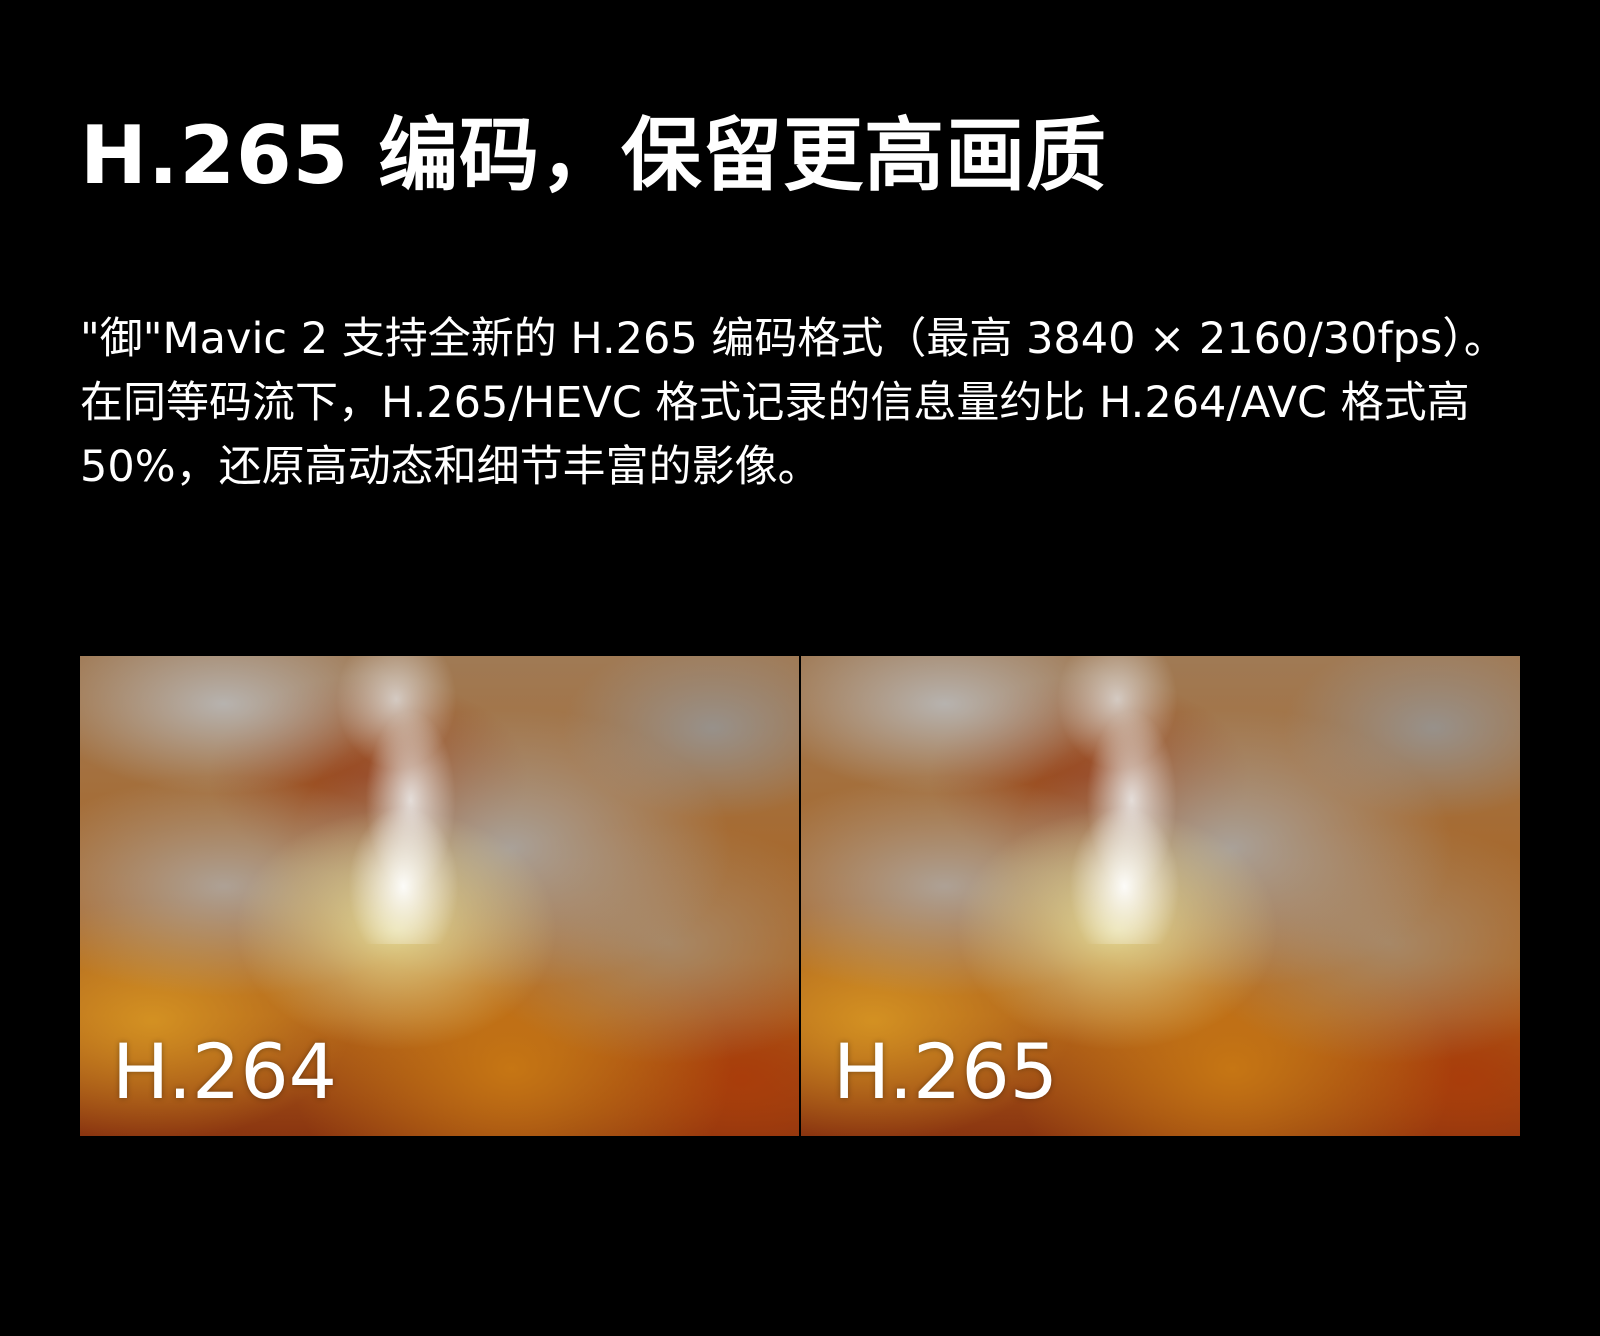  What do you see at coordinates (450, 467) in the screenshot?
I see `description-line-3: 50%，还原高动态和细节丰富的影像。` at bounding box center [450, 467].